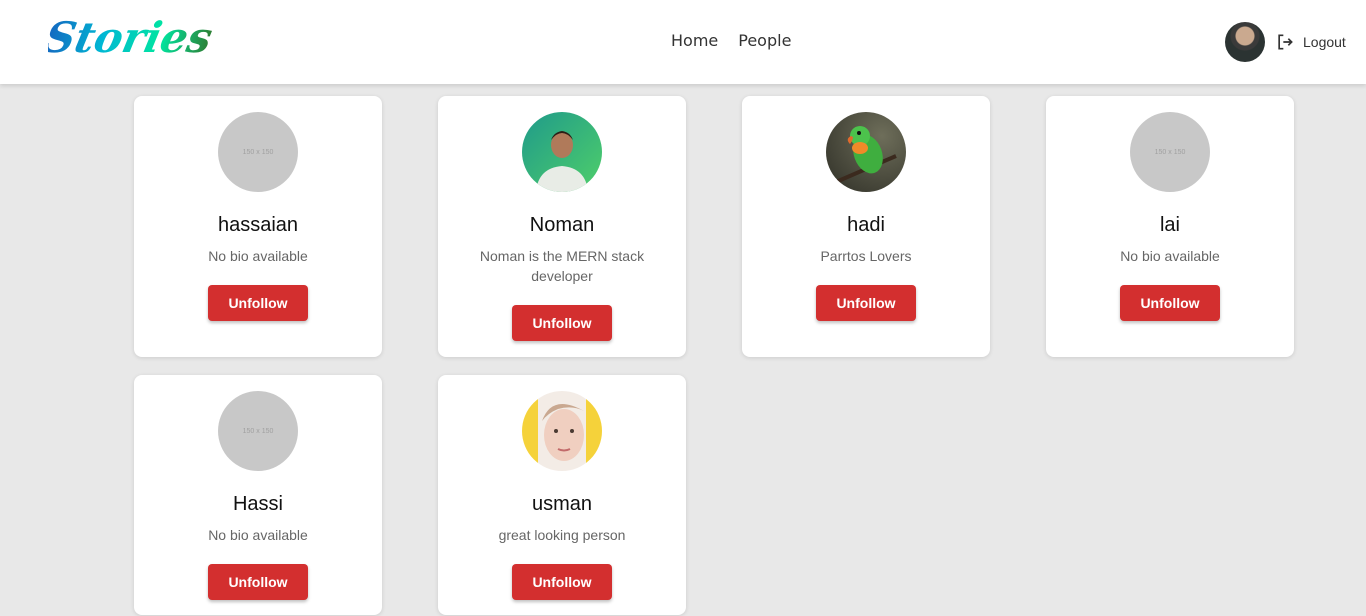  Describe the element at coordinates (1324, 42) in the screenshot. I see `logout-label: Logout` at that location.